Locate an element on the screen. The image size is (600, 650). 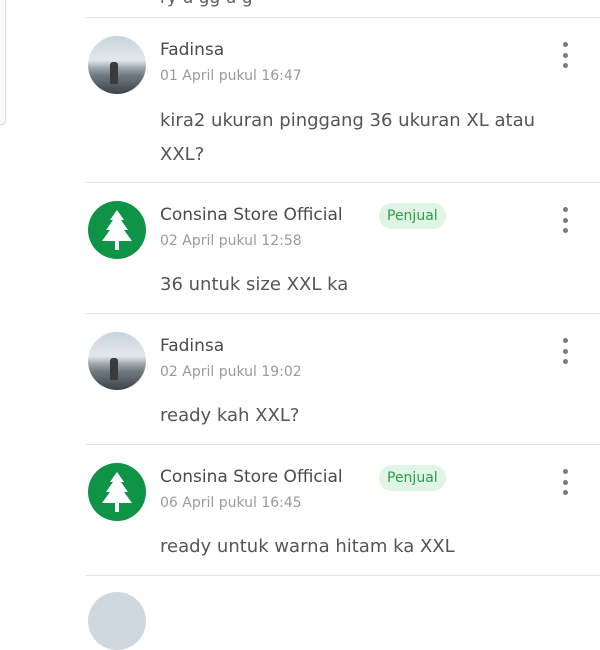
user-avatar-partial is located at coordinates (117, 621).